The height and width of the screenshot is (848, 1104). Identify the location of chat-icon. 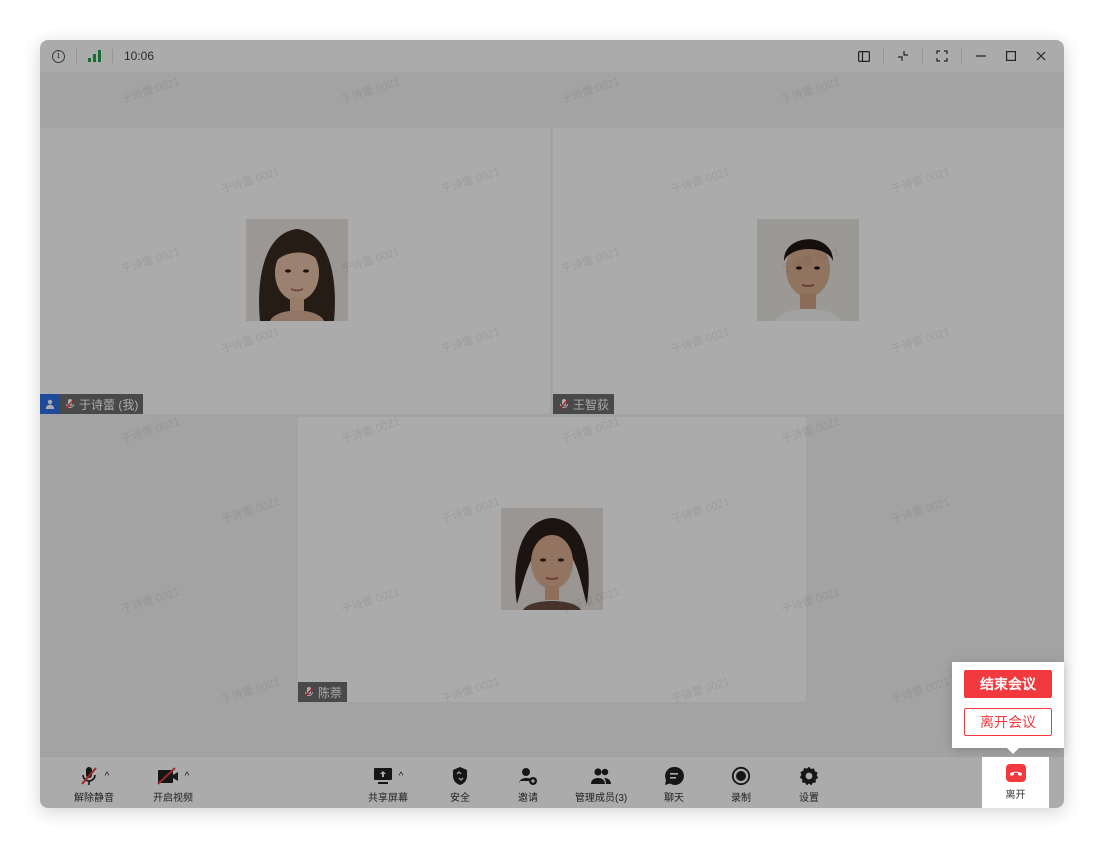
(674, 775).